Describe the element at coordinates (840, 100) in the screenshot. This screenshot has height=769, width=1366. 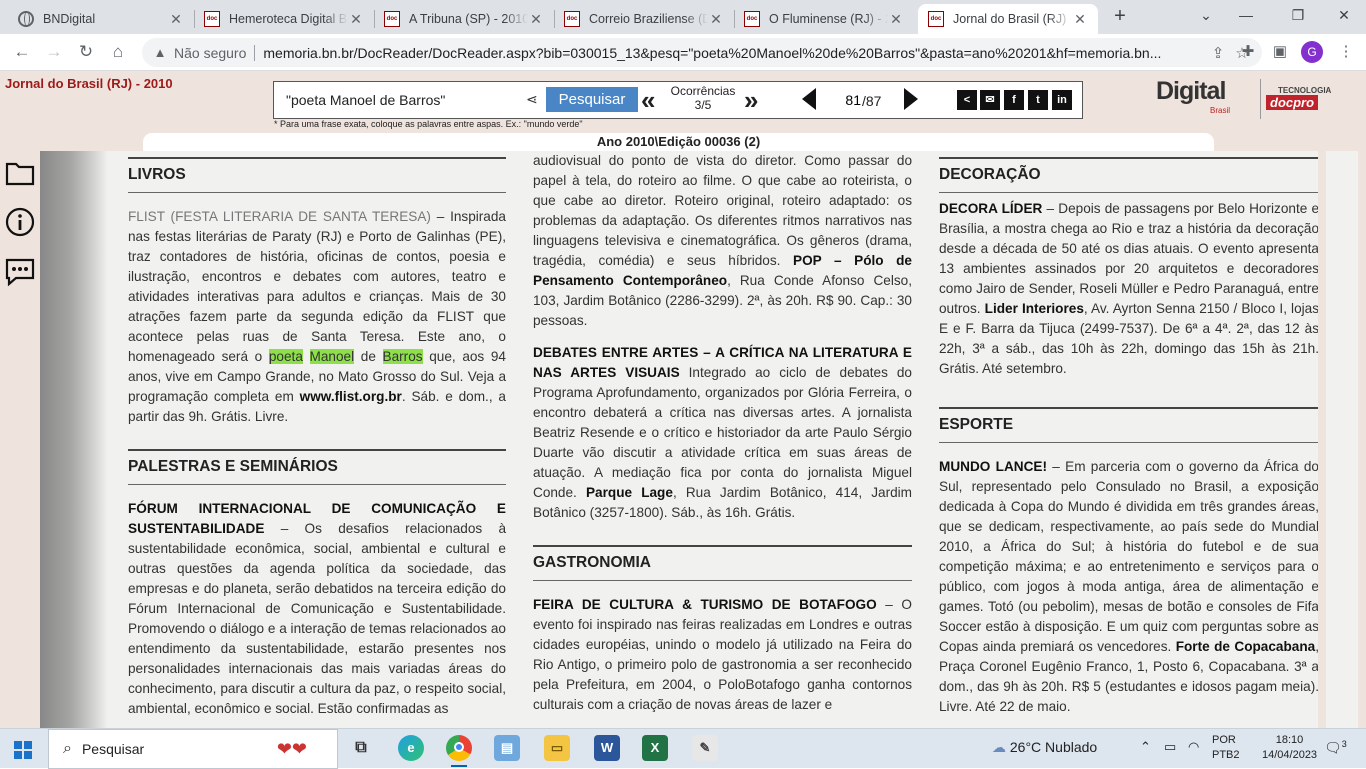
I see `page-number-input` at that location.